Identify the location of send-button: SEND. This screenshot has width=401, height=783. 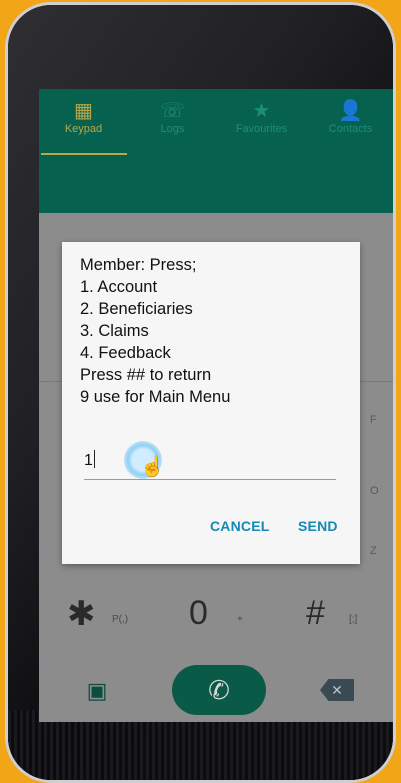
(318, 526).